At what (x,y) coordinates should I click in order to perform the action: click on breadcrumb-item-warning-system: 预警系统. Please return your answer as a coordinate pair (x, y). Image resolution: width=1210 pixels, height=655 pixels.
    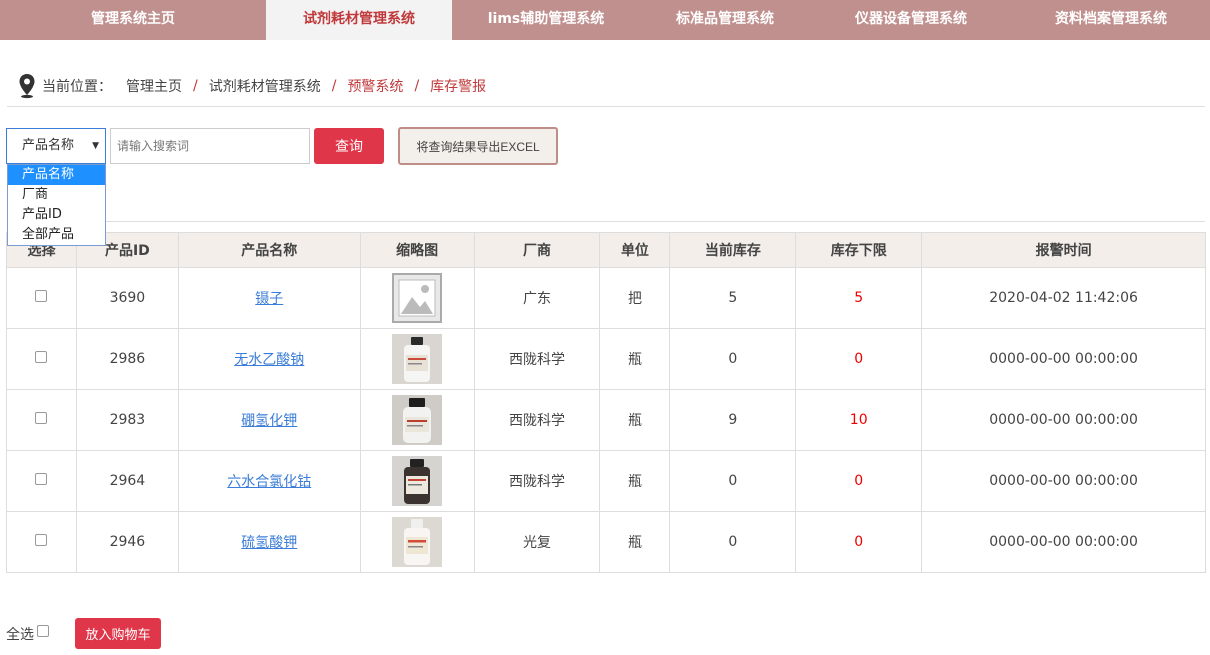
    Looking at the image, I should click on (375, 86).